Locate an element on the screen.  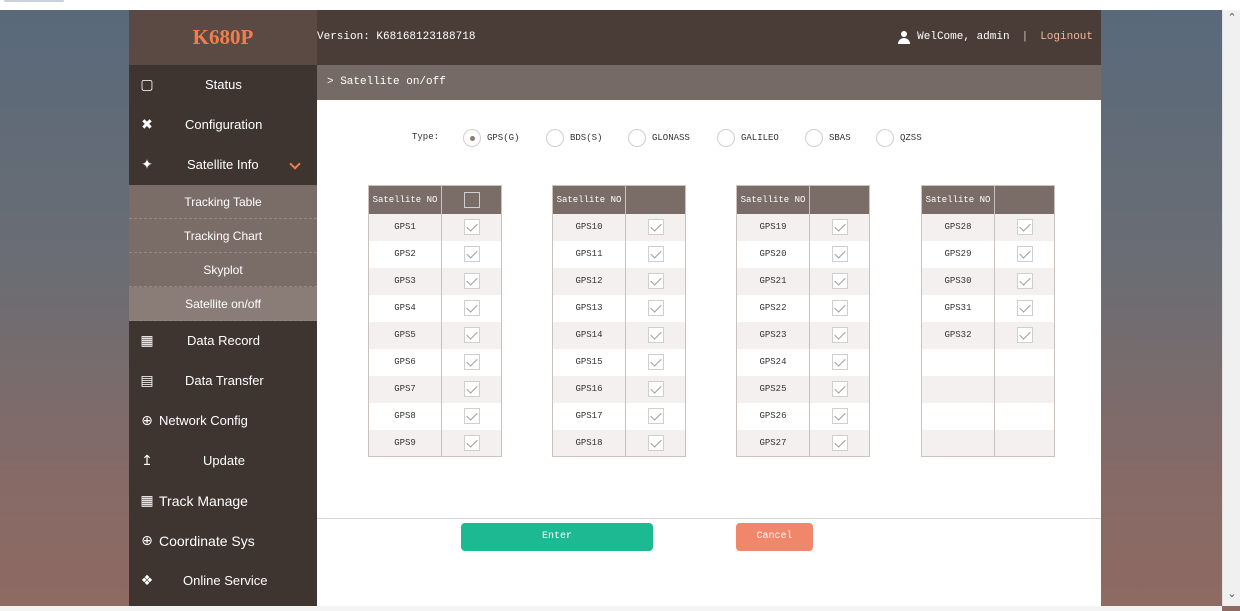
sidebar-item-data-record: ▦ Data Record is located at coordinates (223, 341).